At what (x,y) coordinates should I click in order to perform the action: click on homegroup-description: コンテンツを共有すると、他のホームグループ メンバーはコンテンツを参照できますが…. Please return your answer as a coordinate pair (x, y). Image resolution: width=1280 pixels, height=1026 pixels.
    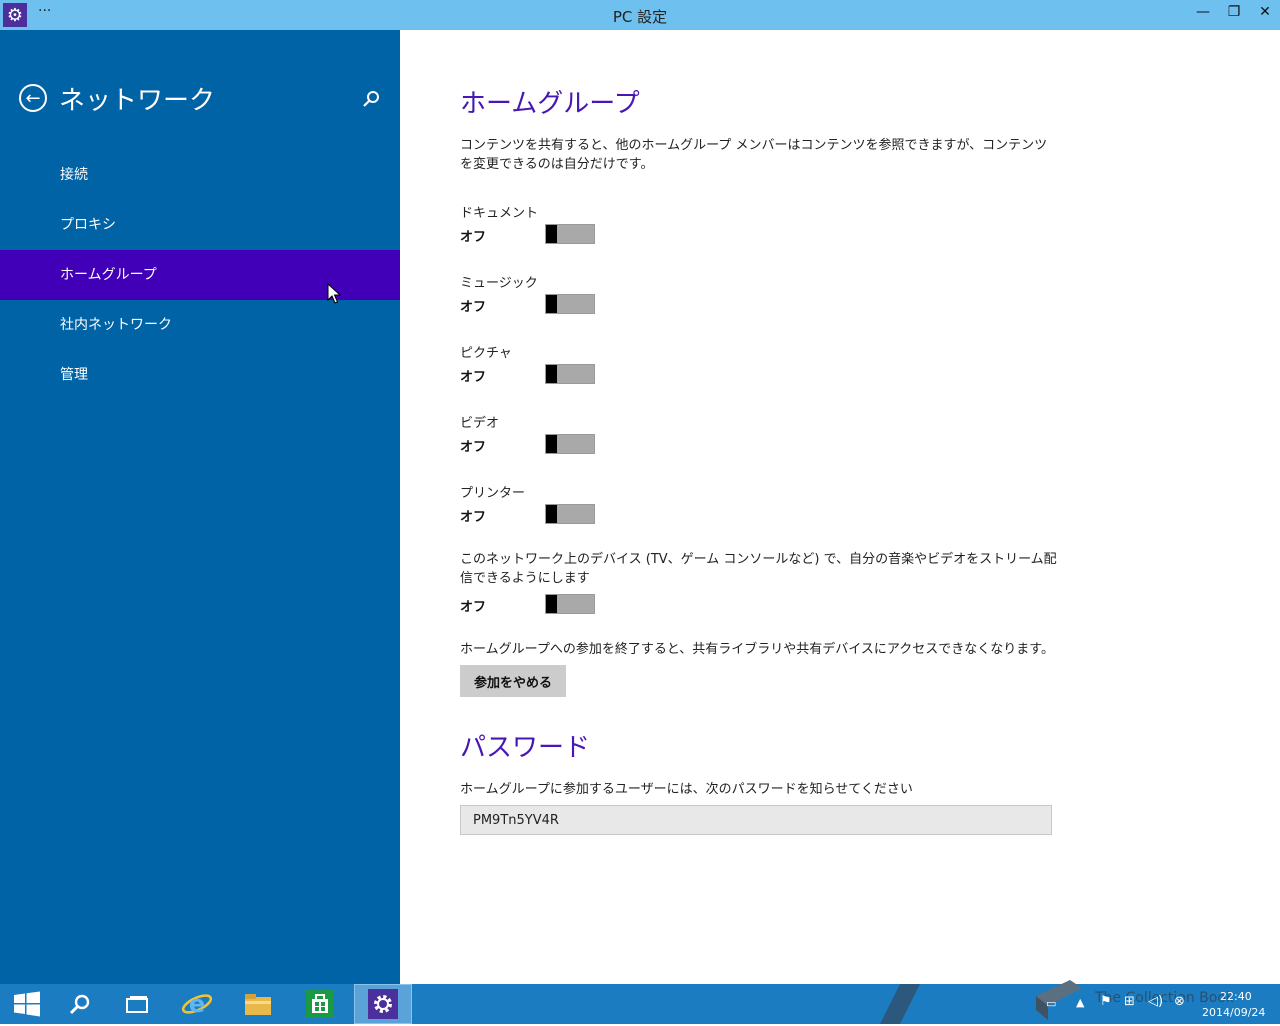
    Looking at the image, I should click on (754, 155).